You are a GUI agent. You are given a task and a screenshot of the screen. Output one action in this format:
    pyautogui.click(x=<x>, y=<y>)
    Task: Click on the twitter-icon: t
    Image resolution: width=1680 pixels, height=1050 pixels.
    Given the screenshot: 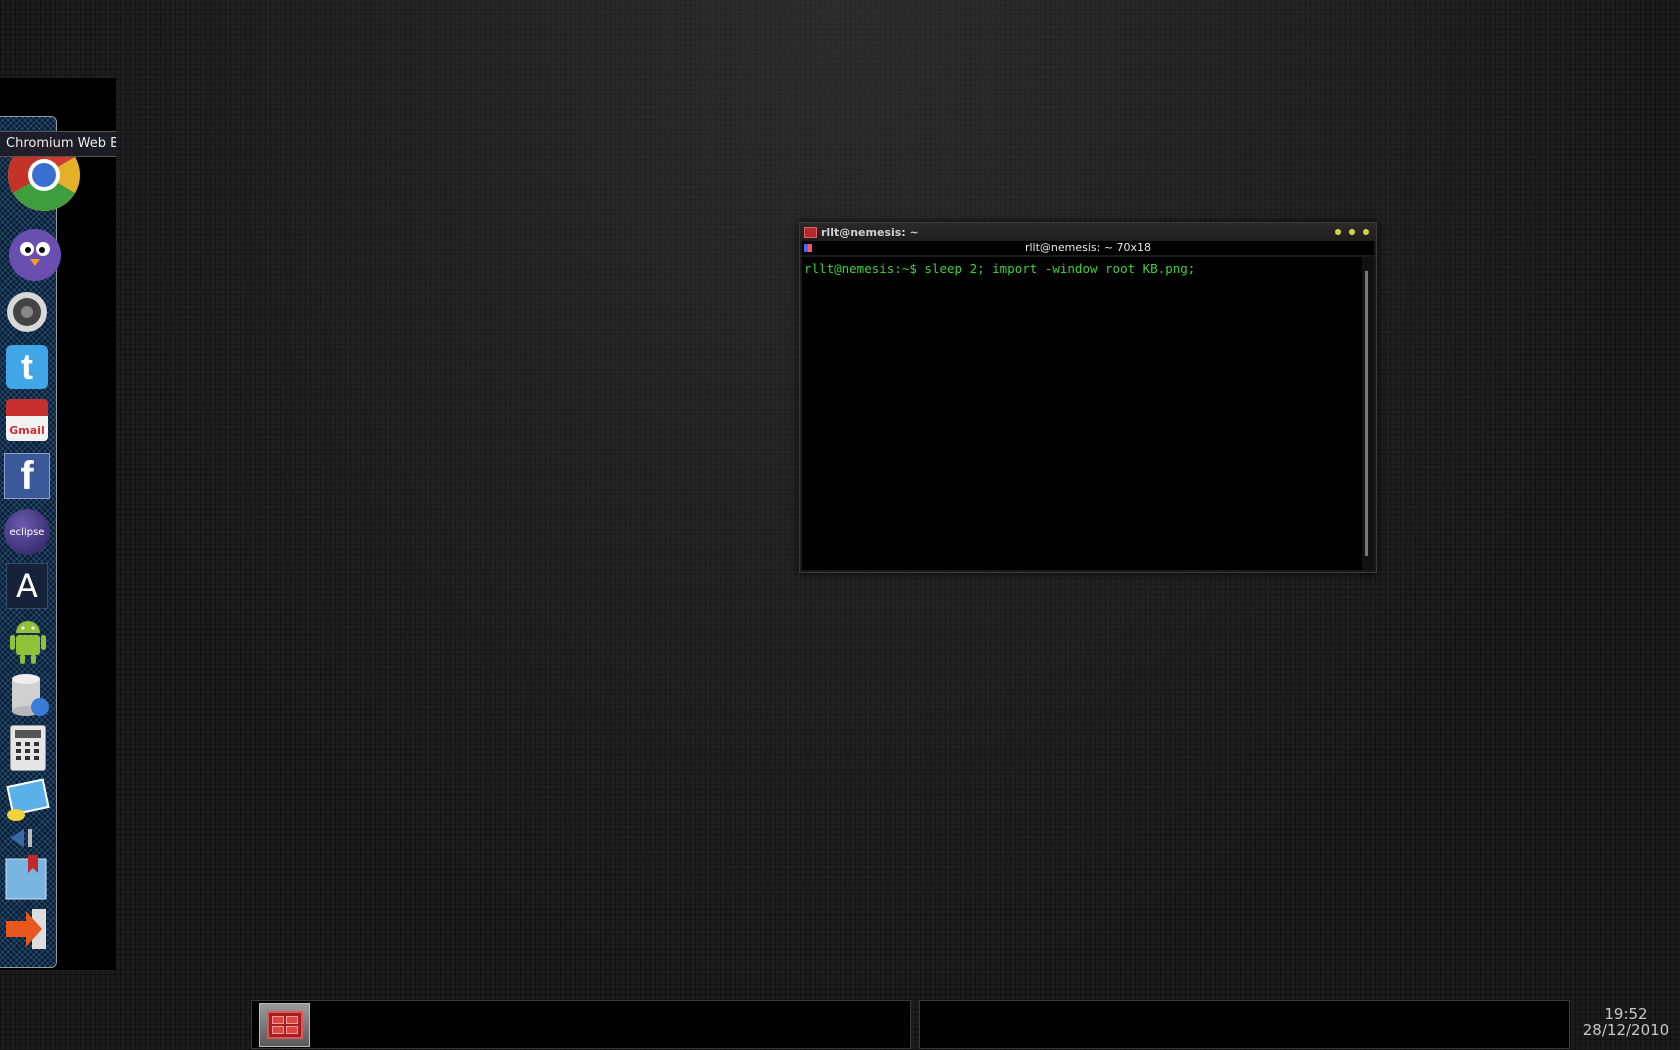 What is the action you would take?
    pyautogui.click(x=27, y=367)
    